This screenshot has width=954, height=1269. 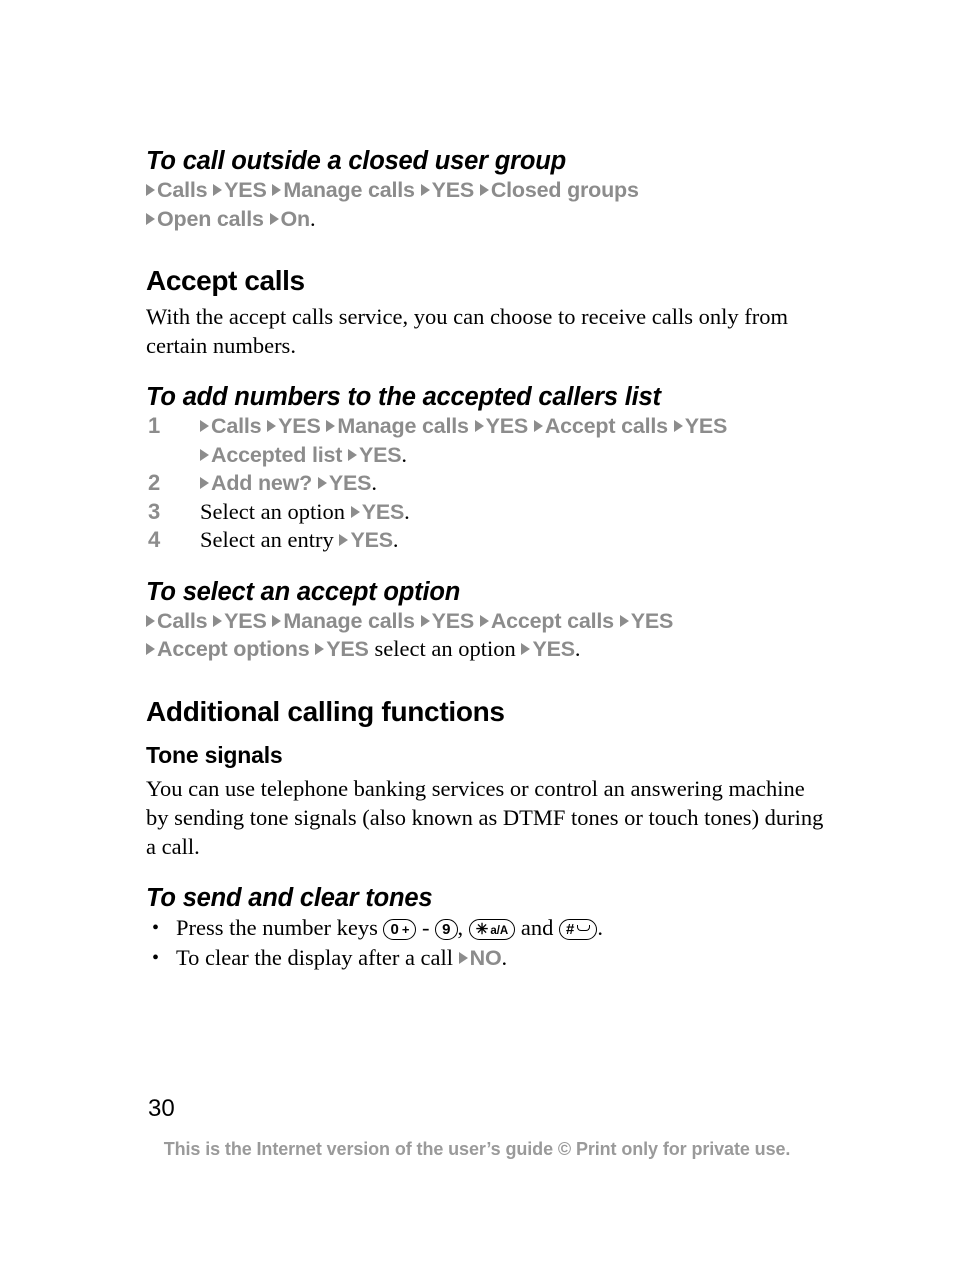 I want to click on path-closed-user-group-line-2: Open calls On., so click(x=486, y=219).